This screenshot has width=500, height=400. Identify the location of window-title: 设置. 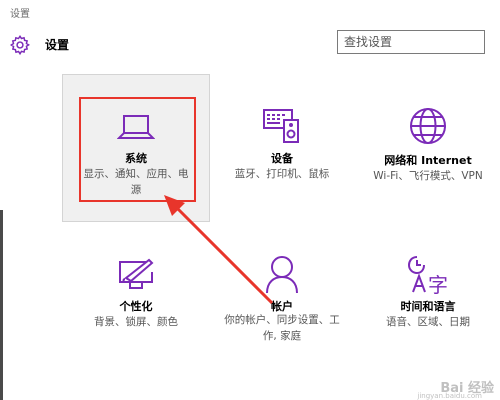
(20, 14).